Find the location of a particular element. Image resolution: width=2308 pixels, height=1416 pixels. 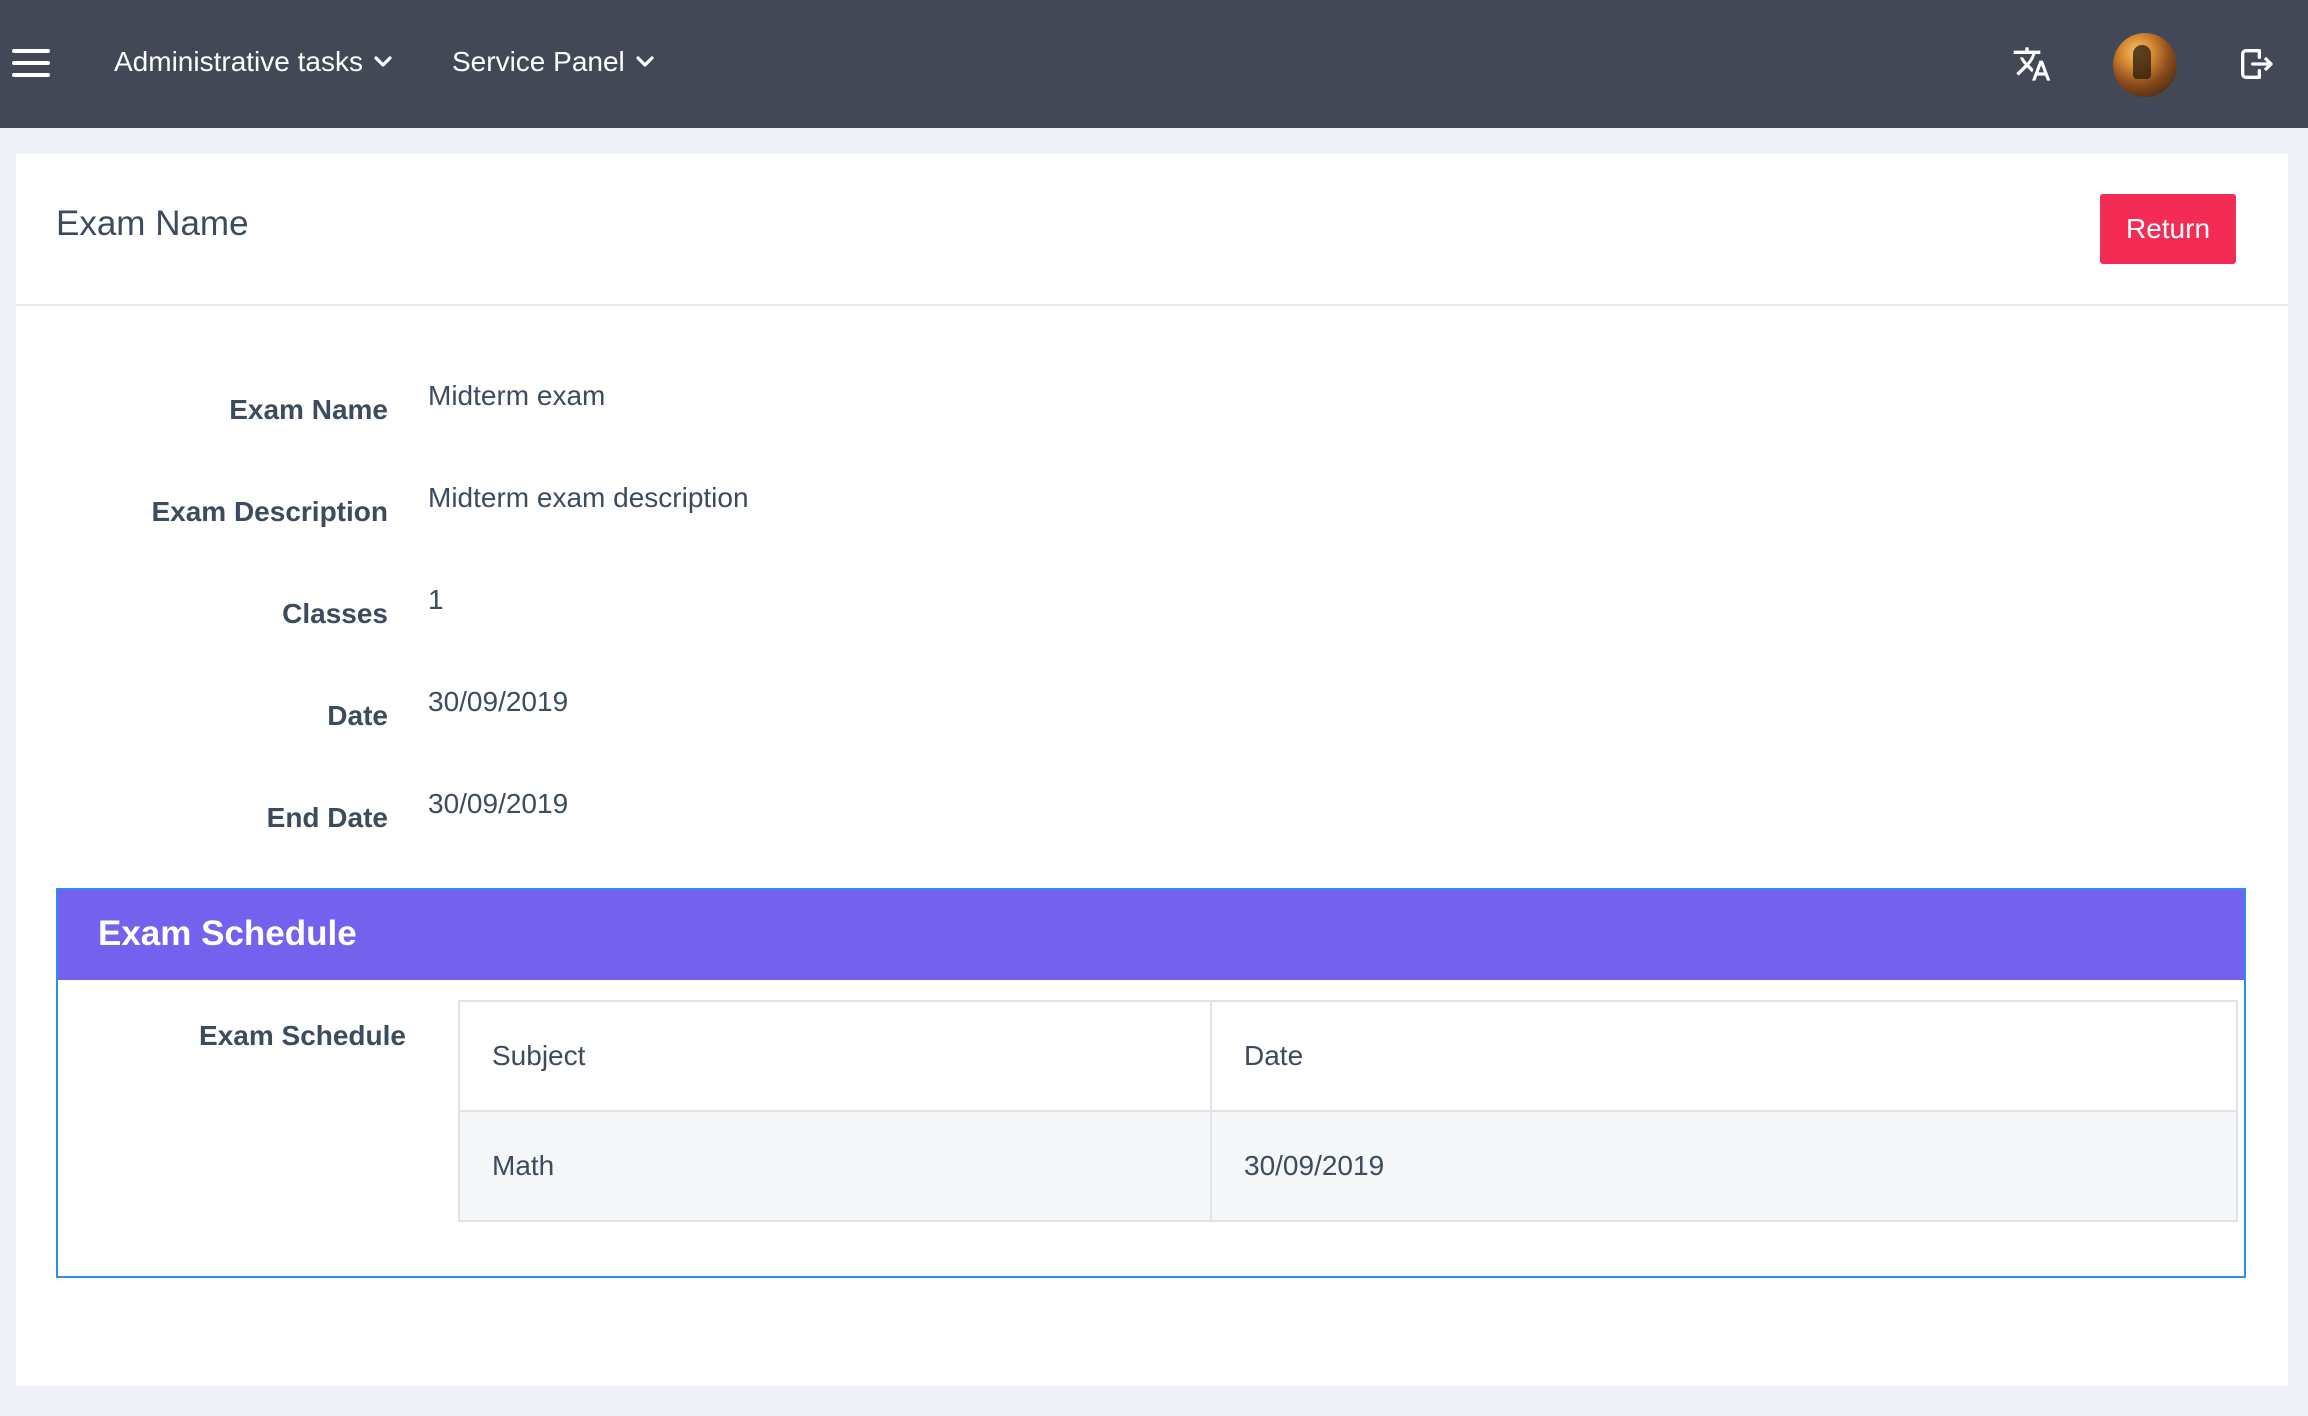

table-row: Math 30/09/2019 is located at coordinates (1348, 1166).